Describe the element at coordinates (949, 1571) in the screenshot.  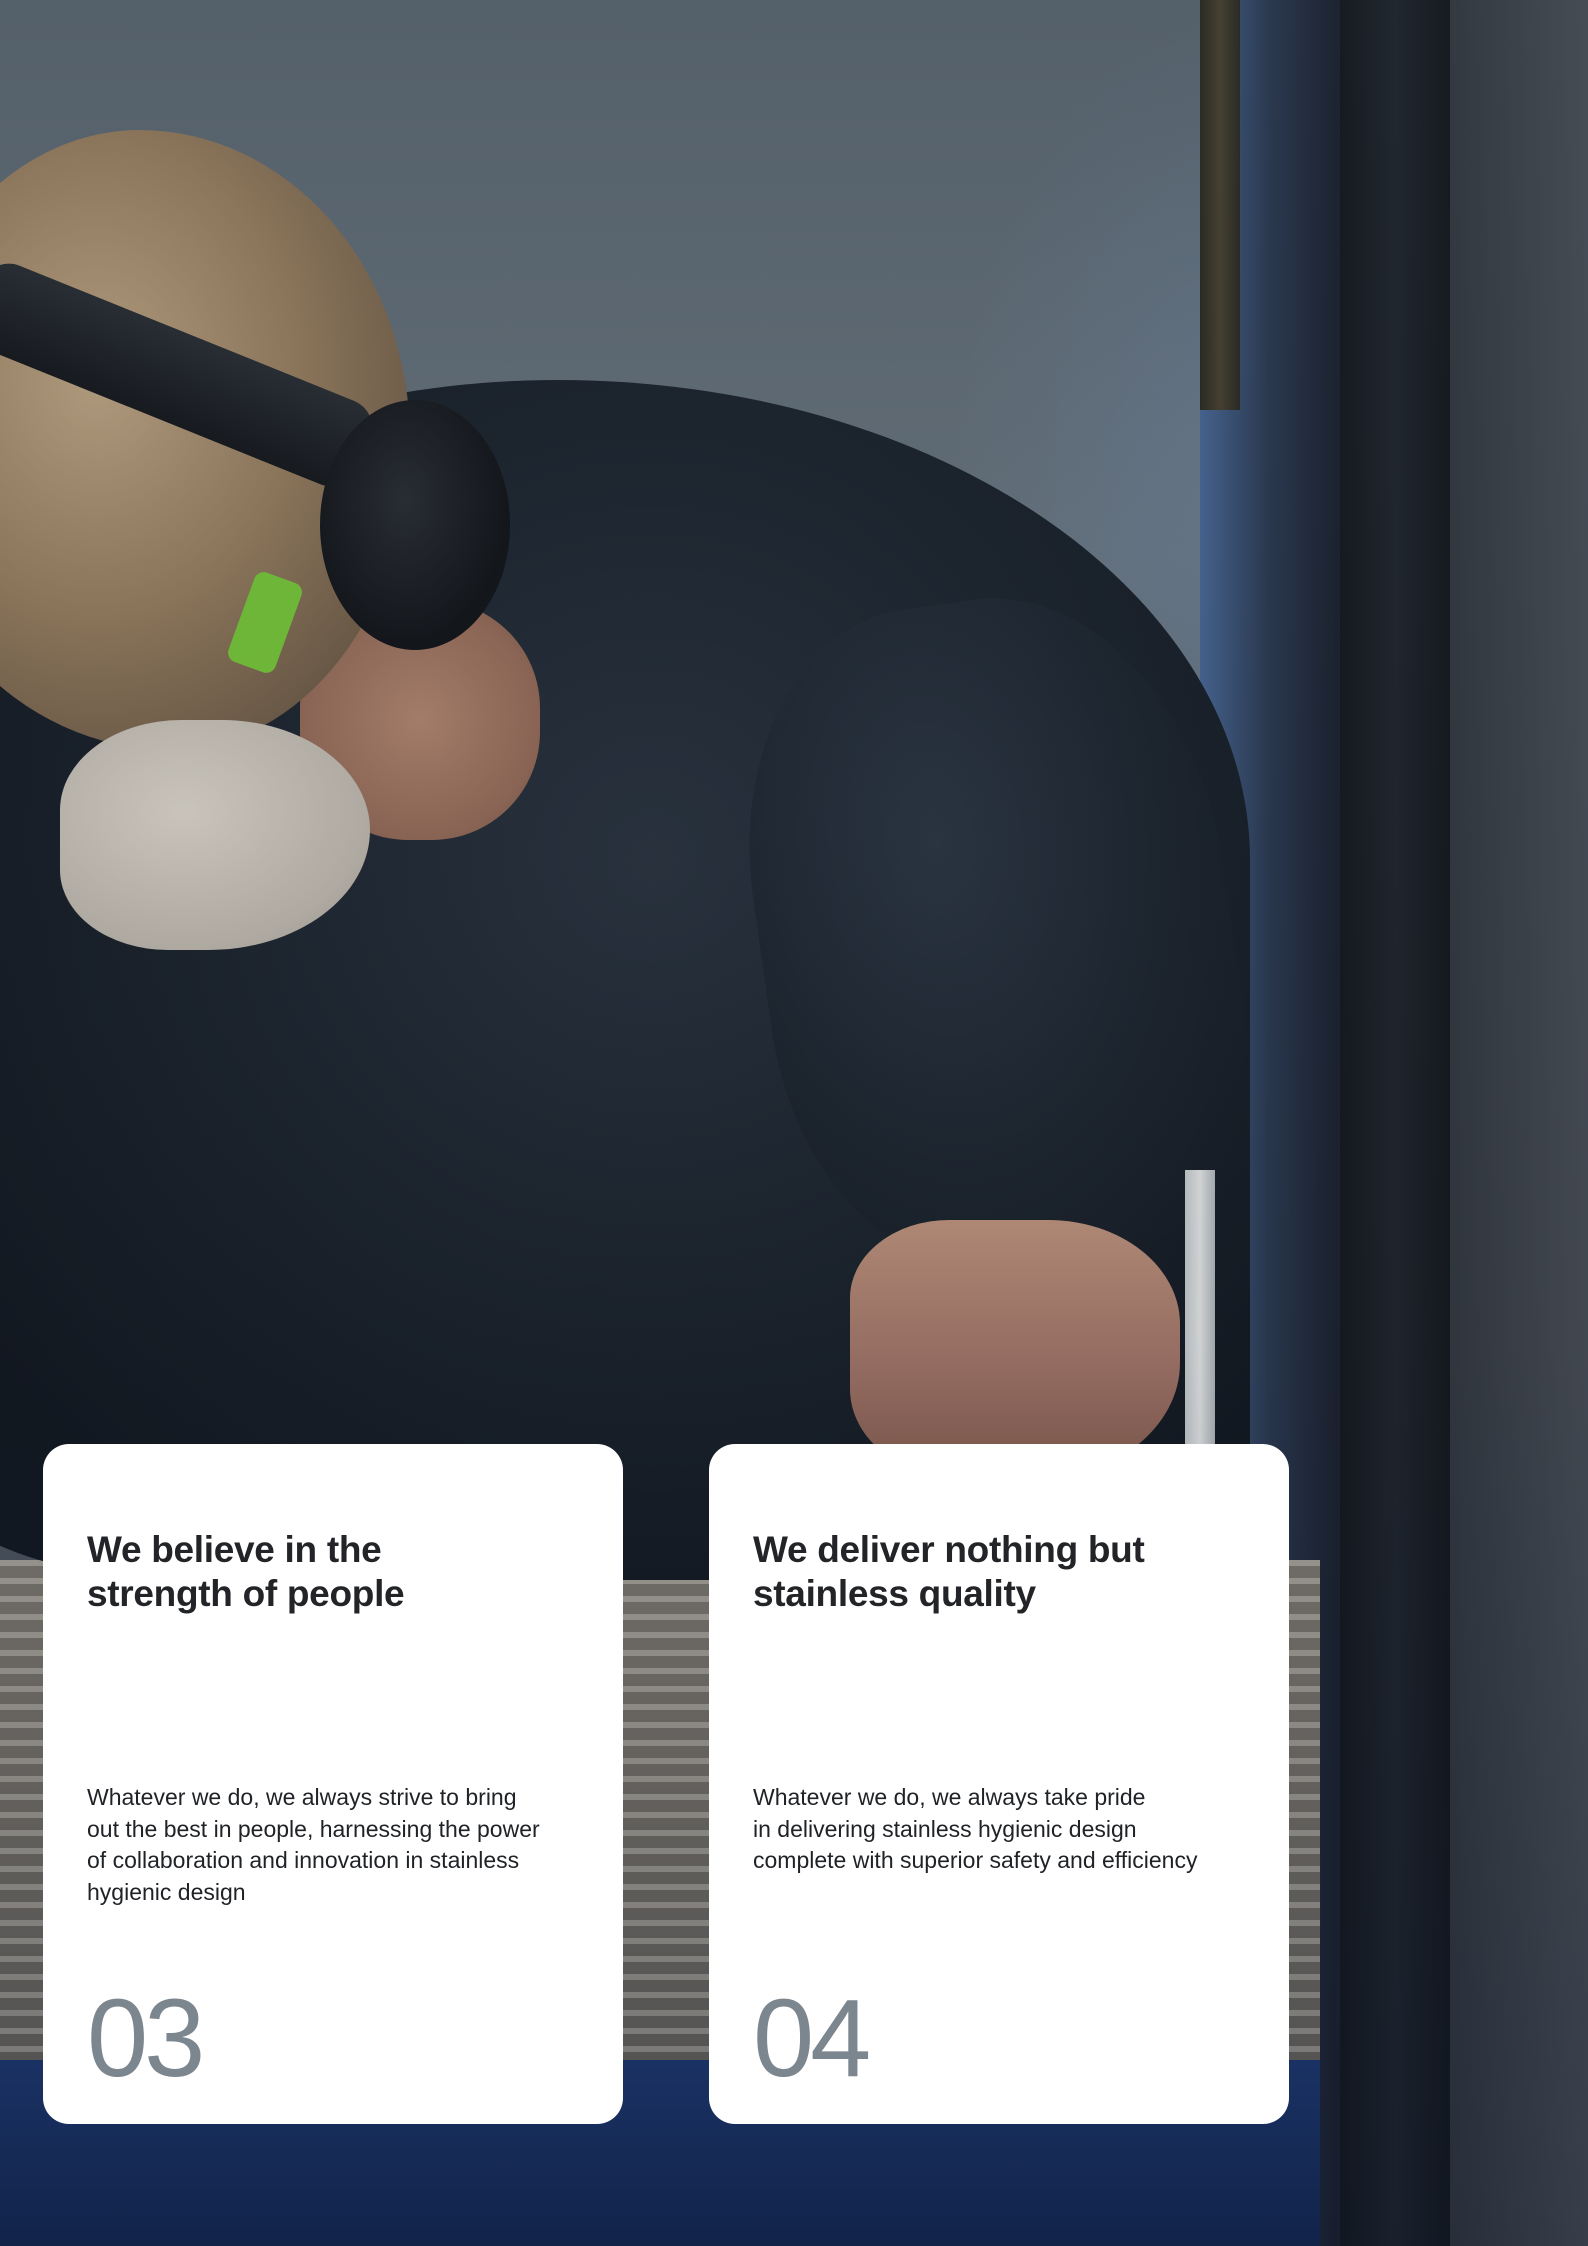
I see `card-heading: We deliver nothing but stainless quality` at that location.